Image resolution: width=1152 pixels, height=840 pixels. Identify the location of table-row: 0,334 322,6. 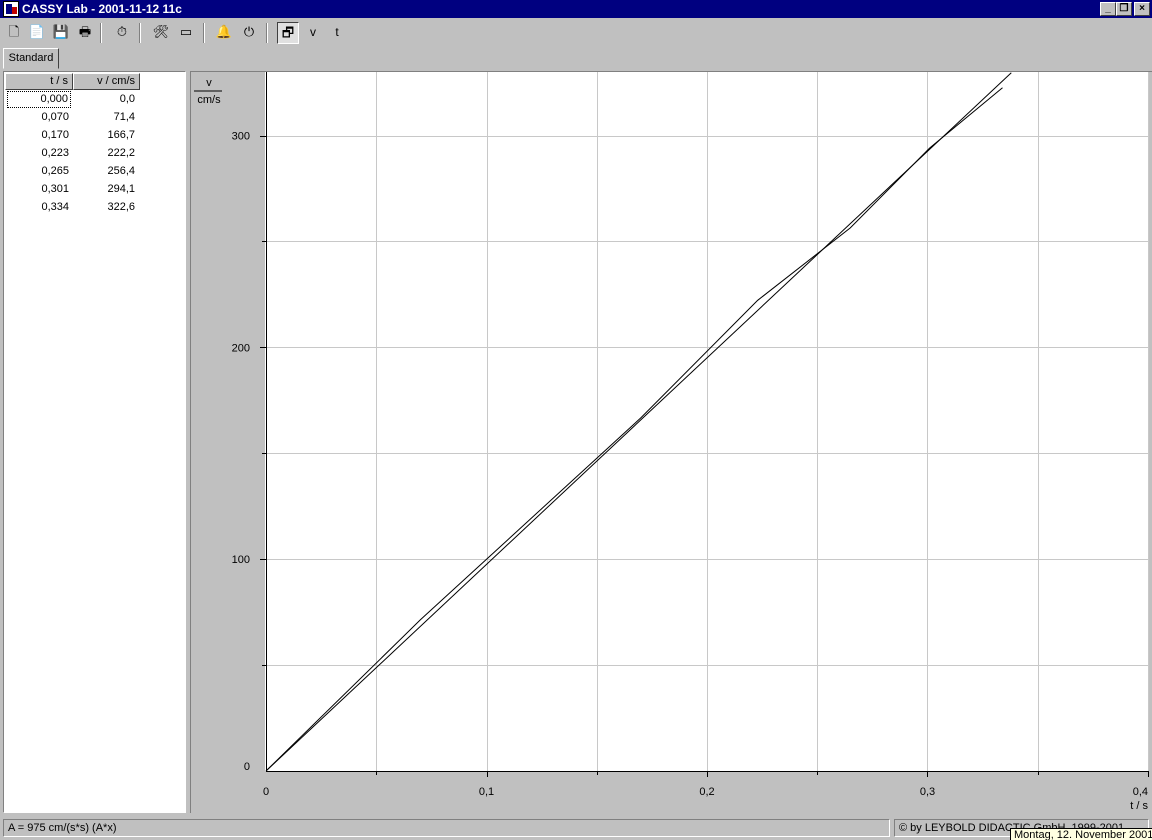
(75, 208).